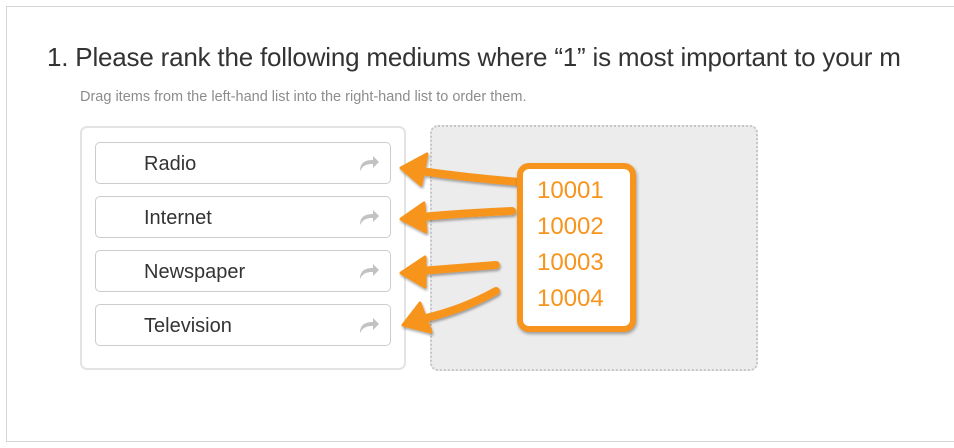 The width and height of the screenshot is (954, 448). I want to click on annotation-callout: 10001 10002 10003 10004, so click(576, 247).